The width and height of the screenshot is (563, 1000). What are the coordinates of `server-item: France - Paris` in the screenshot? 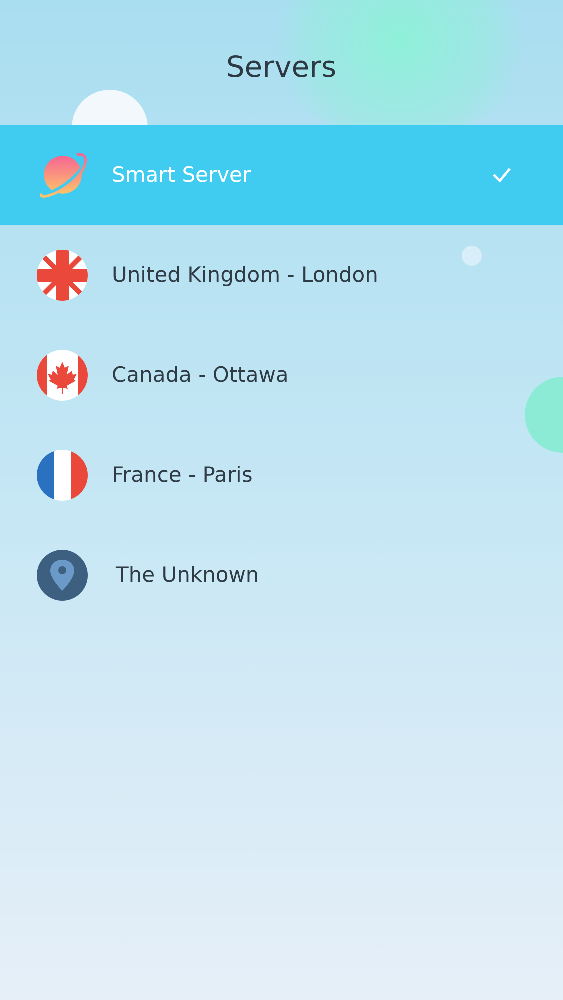 It's located at (281, 475).